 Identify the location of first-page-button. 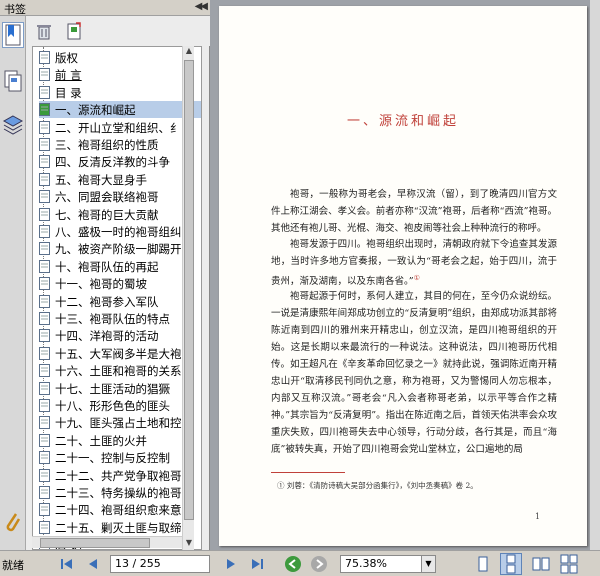
(67, 564).